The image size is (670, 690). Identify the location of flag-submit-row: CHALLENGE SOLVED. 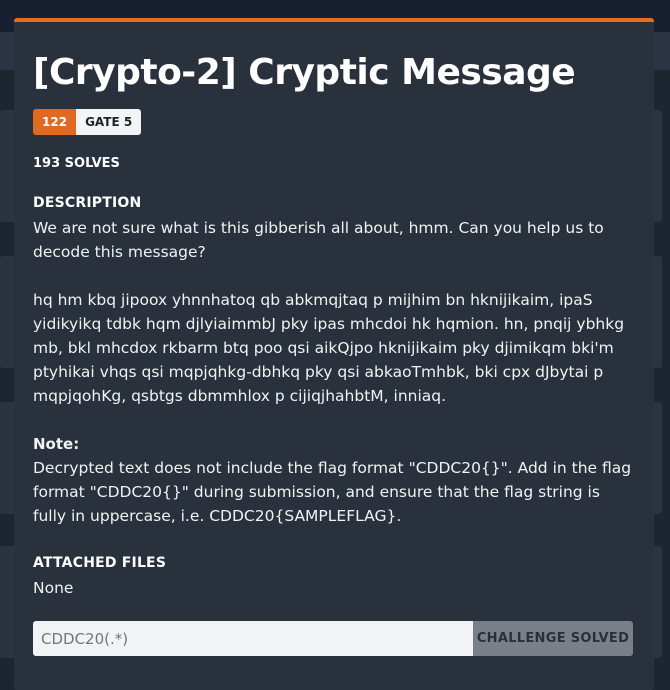
(333, 638).